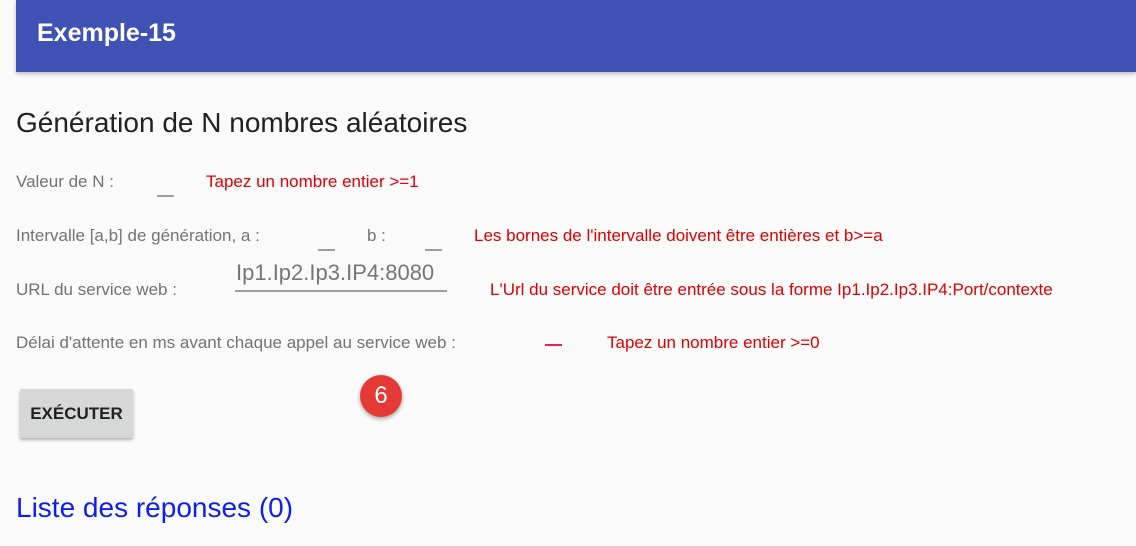 The image size is (1136, 546). I want to click on url-input, so click(341, 275).